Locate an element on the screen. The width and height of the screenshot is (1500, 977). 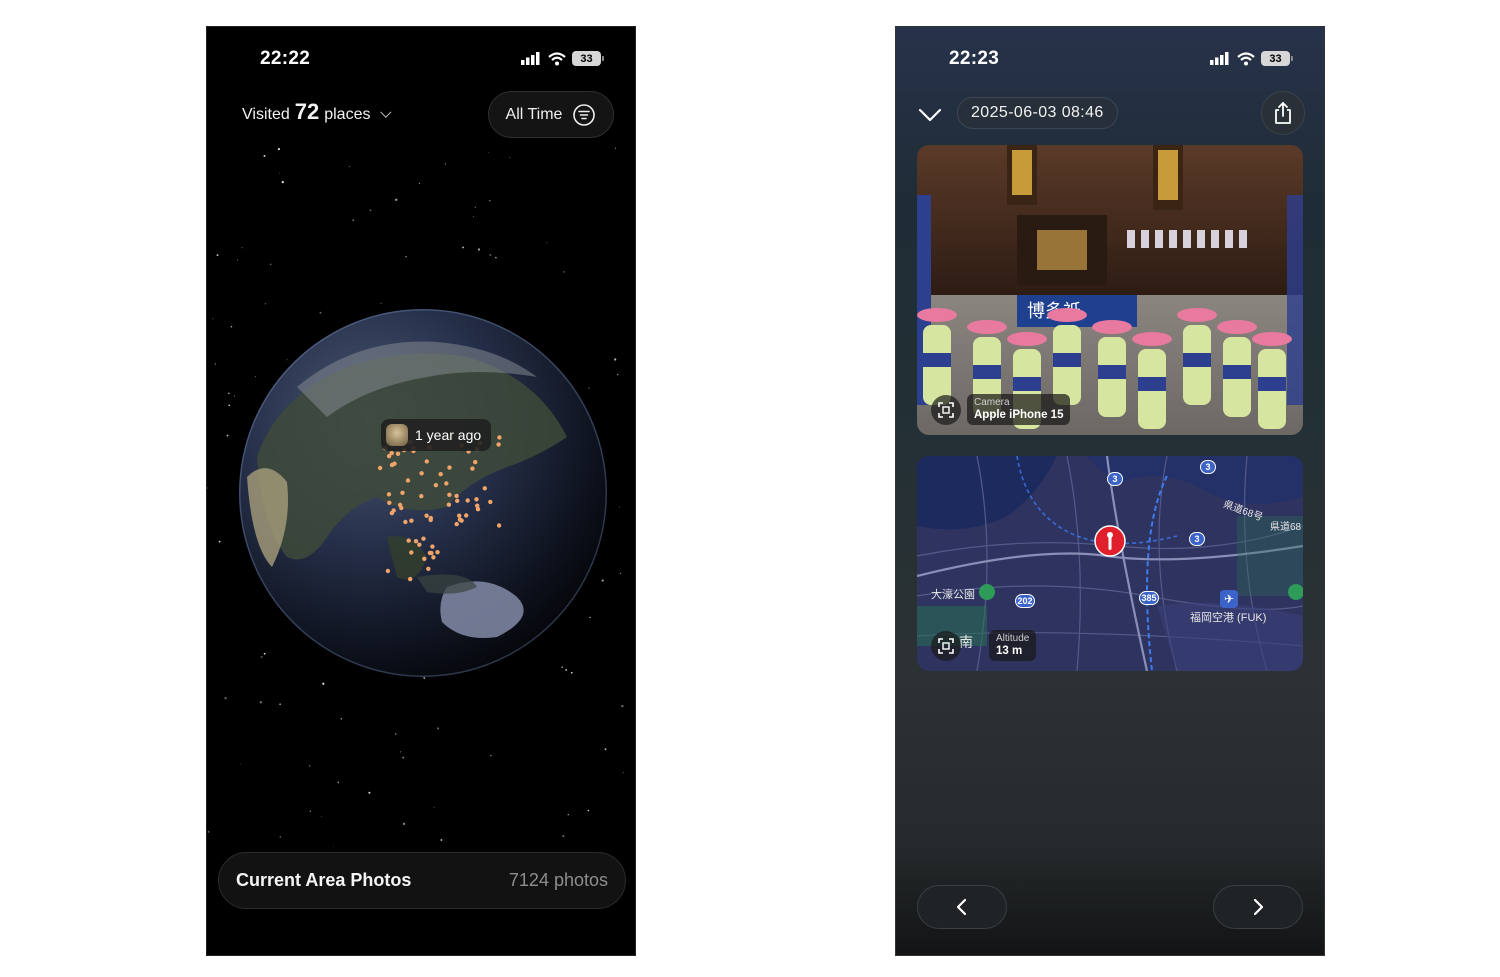
chevron-right-icon is located at coordinates (1258, 907).